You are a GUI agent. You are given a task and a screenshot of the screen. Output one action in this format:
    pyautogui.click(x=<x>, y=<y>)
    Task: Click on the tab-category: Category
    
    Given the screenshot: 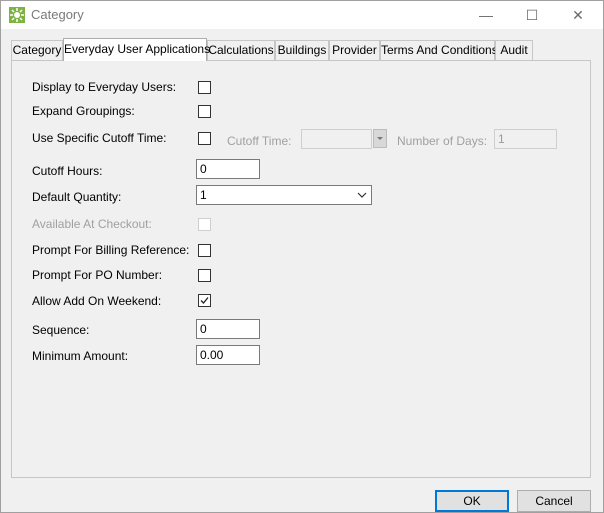 What is the action you would take?
    pyautogui.click(x=37, y=50)
    